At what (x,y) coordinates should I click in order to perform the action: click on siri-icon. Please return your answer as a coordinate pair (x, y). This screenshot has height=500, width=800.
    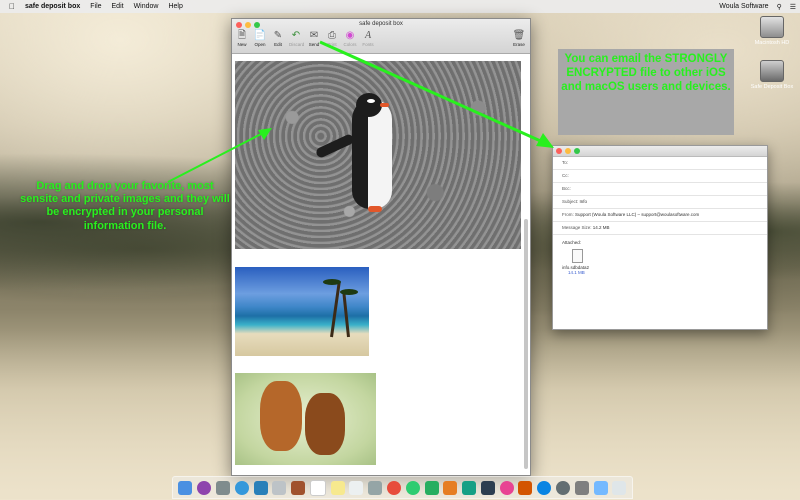
    Looking at the image, I should click on (204, 487).